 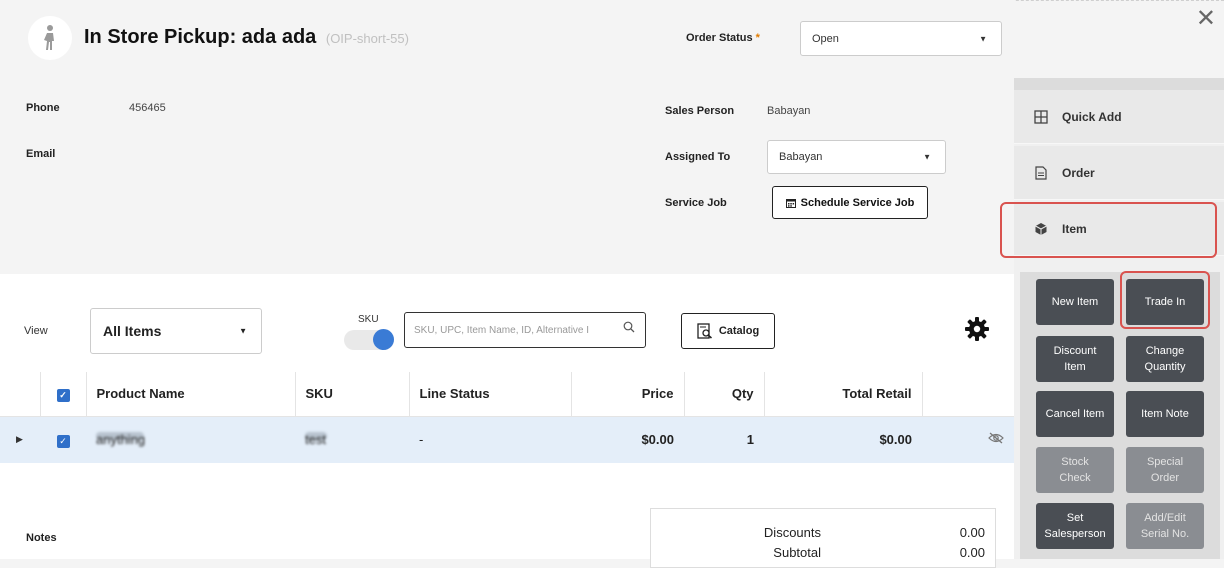 I want to click on catalog-search-icon, so click(x=704, y=331).